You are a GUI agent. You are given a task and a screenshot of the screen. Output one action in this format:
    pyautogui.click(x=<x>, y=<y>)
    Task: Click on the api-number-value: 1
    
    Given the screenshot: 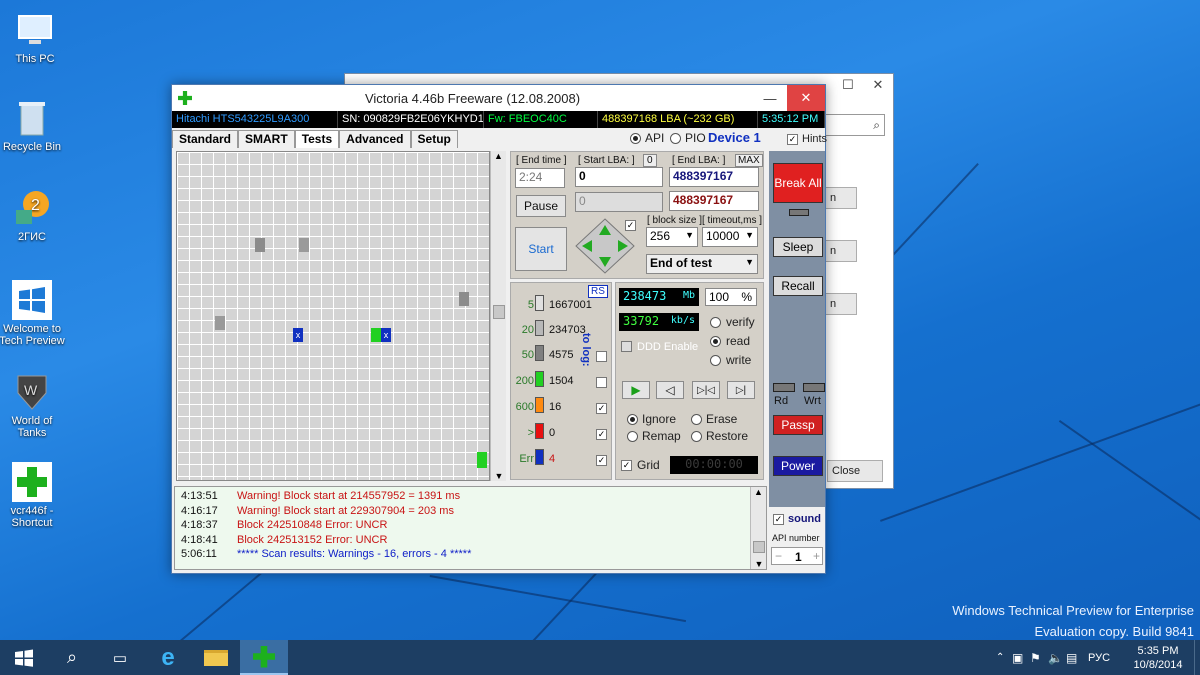 What is the action you would take?
    pyautogui.click(x=798, y=557)
    